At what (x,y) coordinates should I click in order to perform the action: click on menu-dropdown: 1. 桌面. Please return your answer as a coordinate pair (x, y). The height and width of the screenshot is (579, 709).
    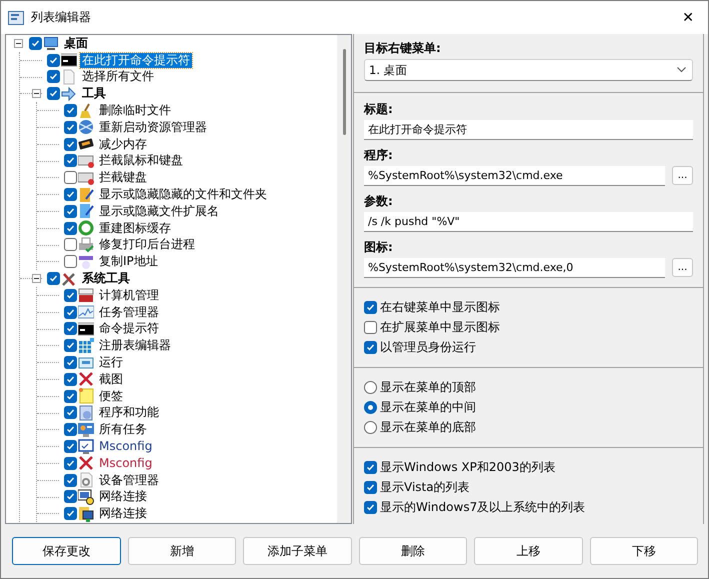
    Looking at the image, I should click on (528, 70).